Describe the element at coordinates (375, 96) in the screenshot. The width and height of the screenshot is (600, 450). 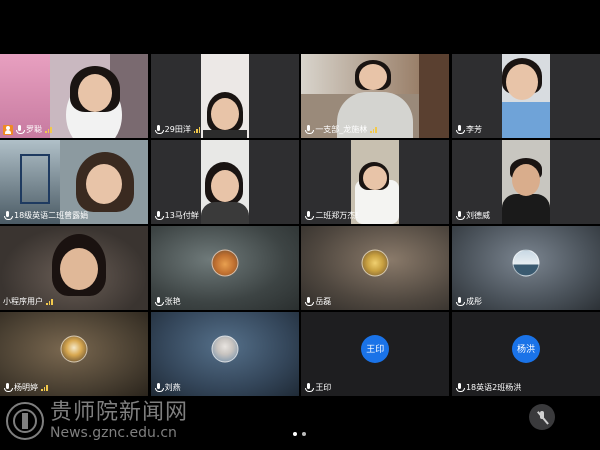
I see `participant-tile: 一支部_龙施林` at that location.